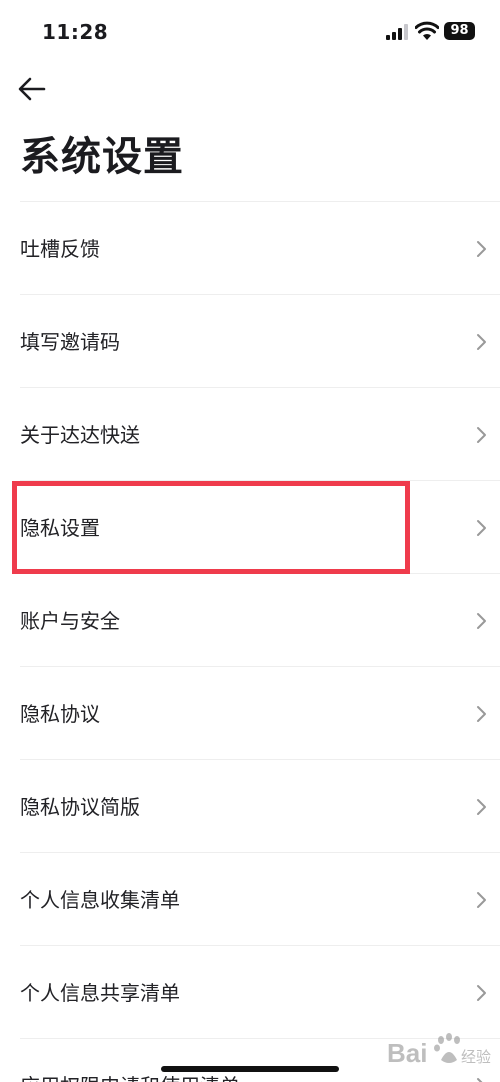  Describe the element at coordinates (100, 993) in the screenshot. I see `menu-item-label: 个人信息共享清单` at that location.